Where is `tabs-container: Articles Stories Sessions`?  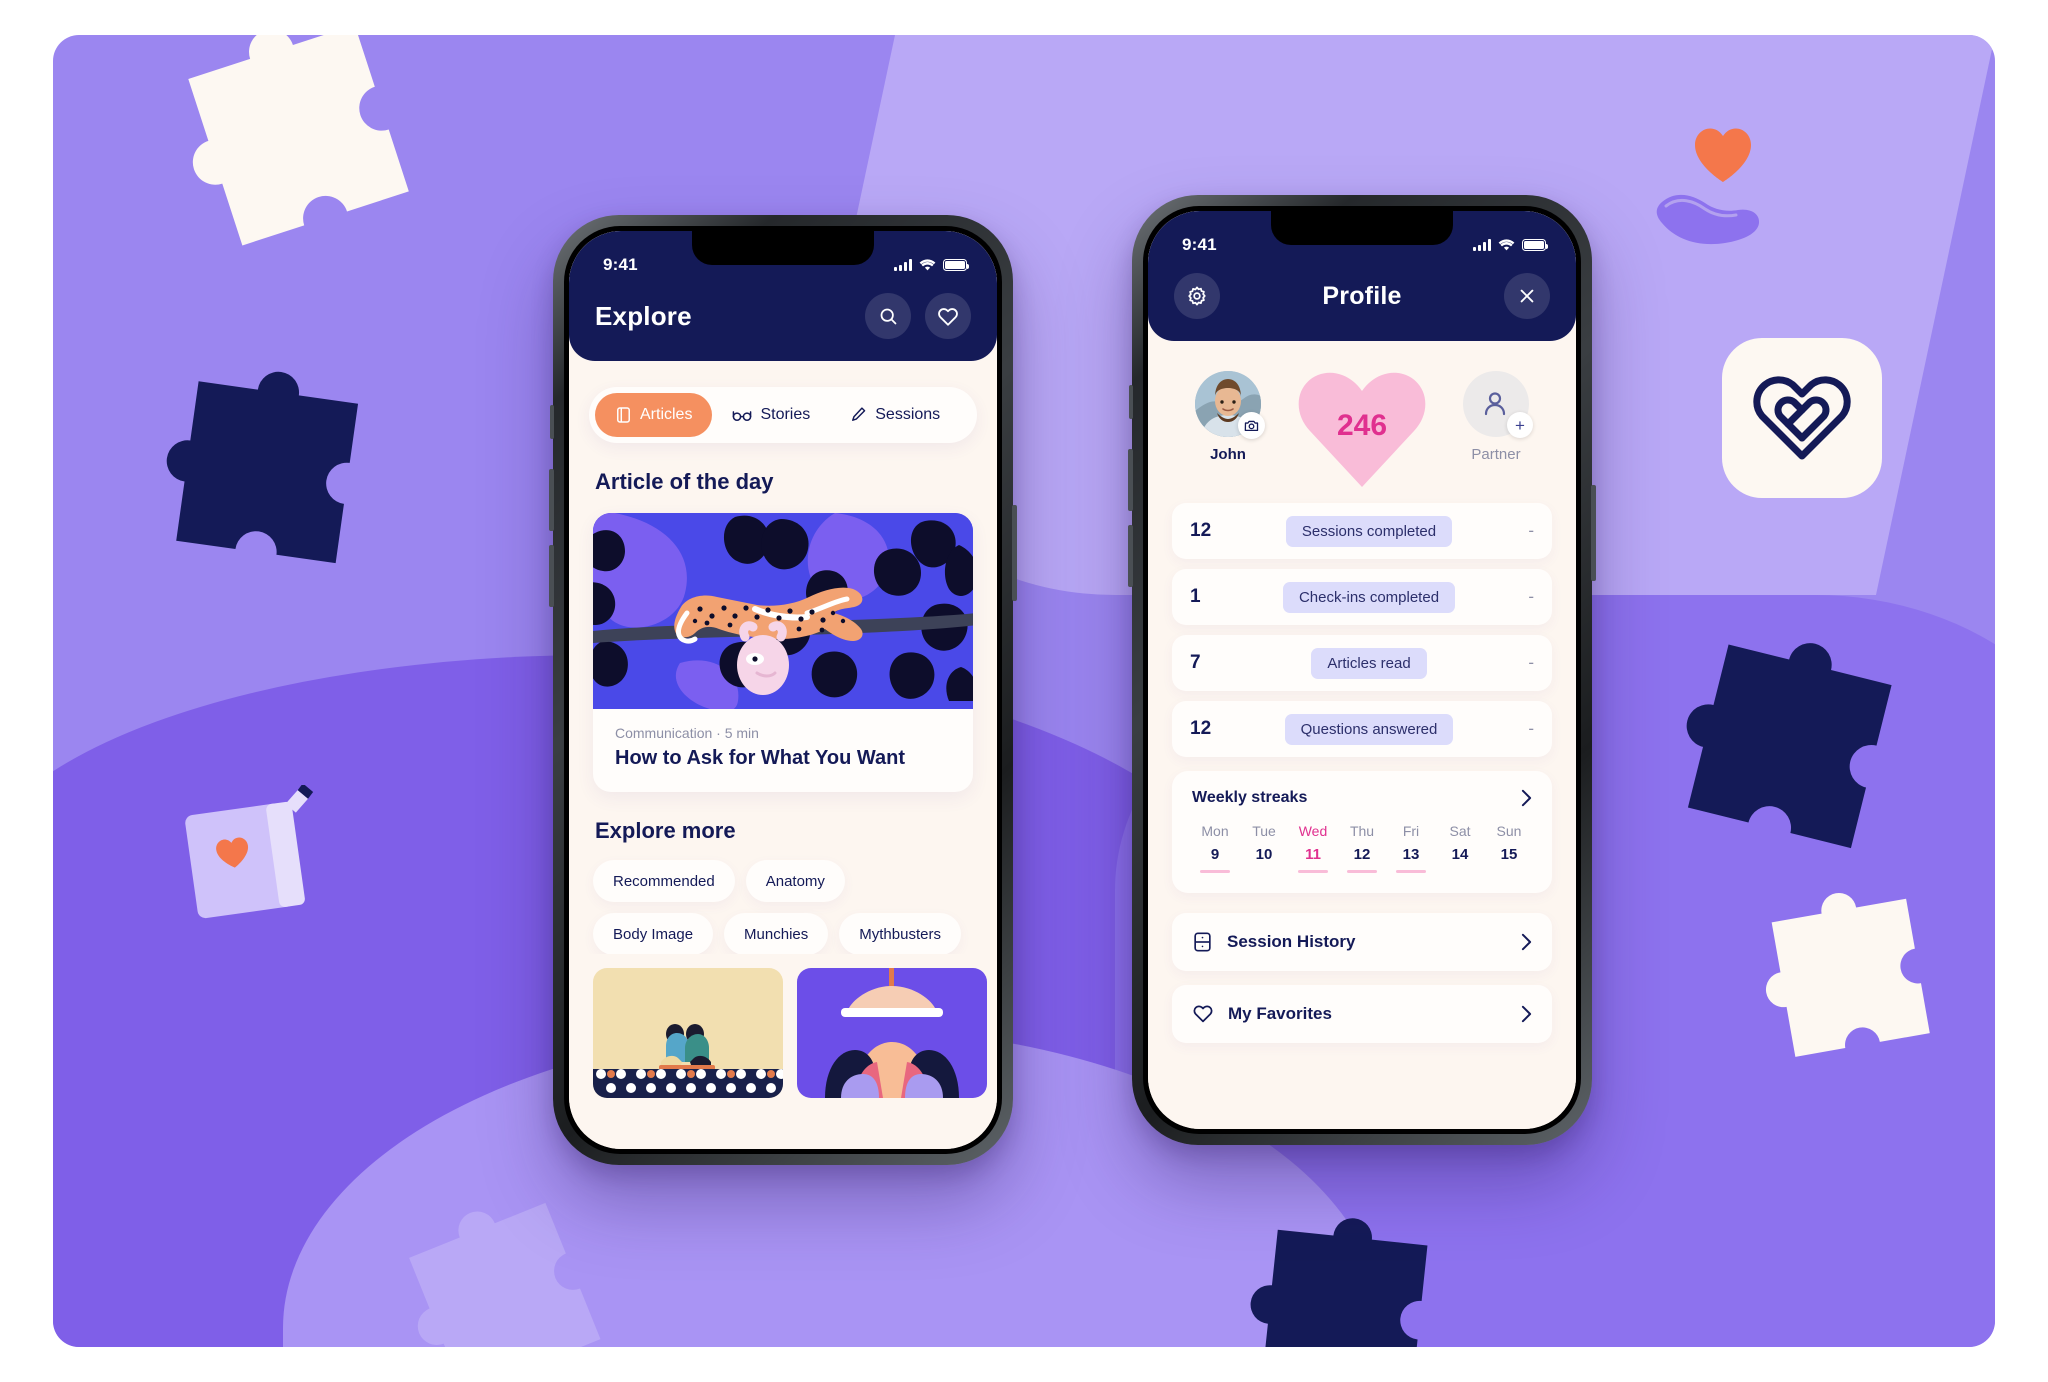
tabs-container: Articles Stories Sessions is located at coordinates (783, 402).